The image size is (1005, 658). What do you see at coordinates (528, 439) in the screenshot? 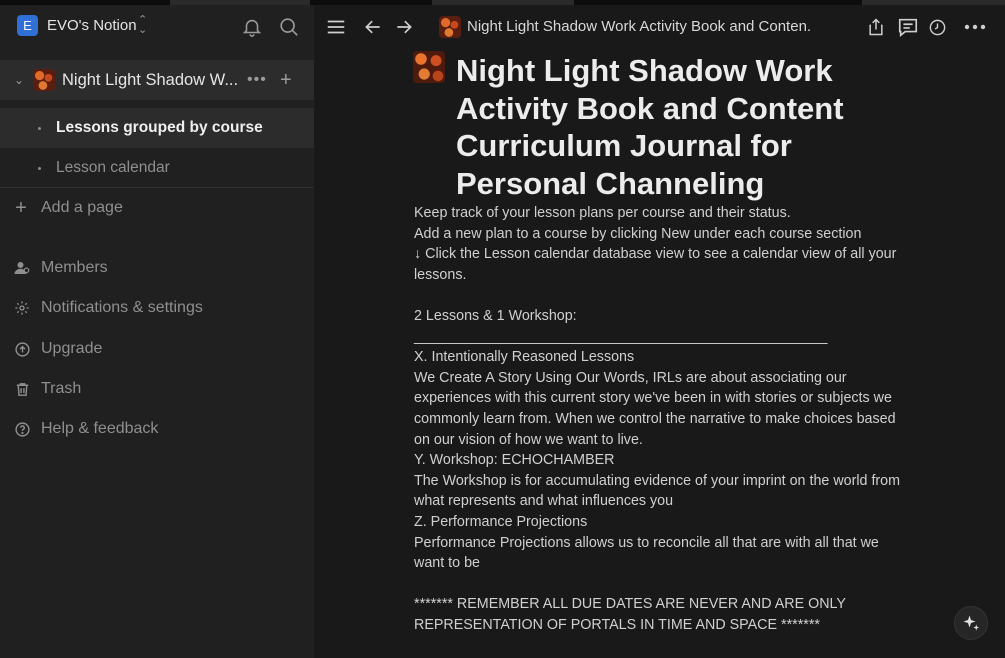
I see `text-line: on our vision of how we want to live.` at bounding box center [528, 439].